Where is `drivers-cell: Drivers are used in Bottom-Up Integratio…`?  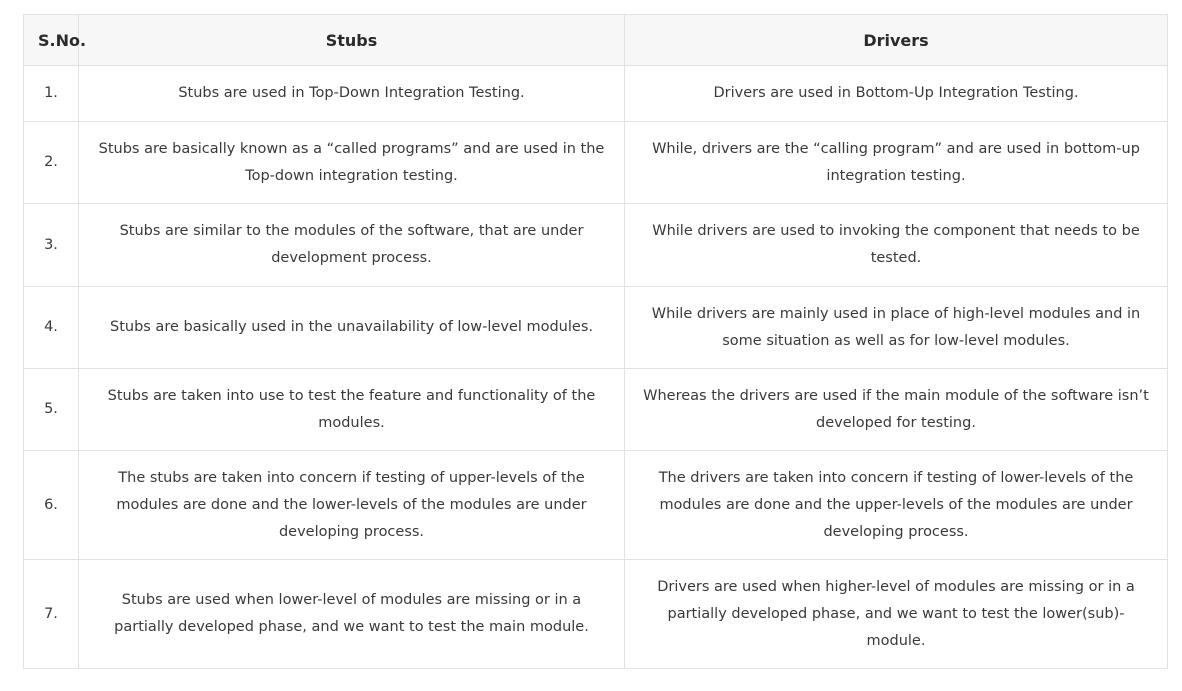
drivers-cell: Drivers are used in Bottom-Up Integratio… is located at coordinates (896, 93).